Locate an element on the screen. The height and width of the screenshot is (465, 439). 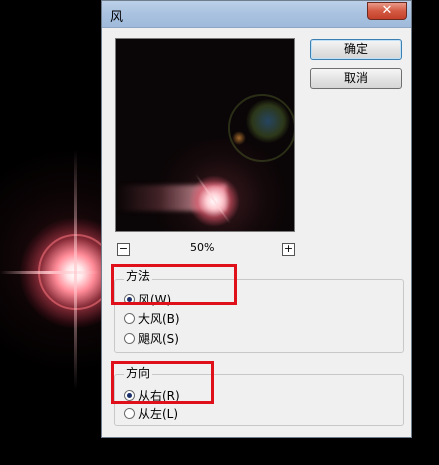
radio-label: 从左(L) is located at coordinates (158, 414).